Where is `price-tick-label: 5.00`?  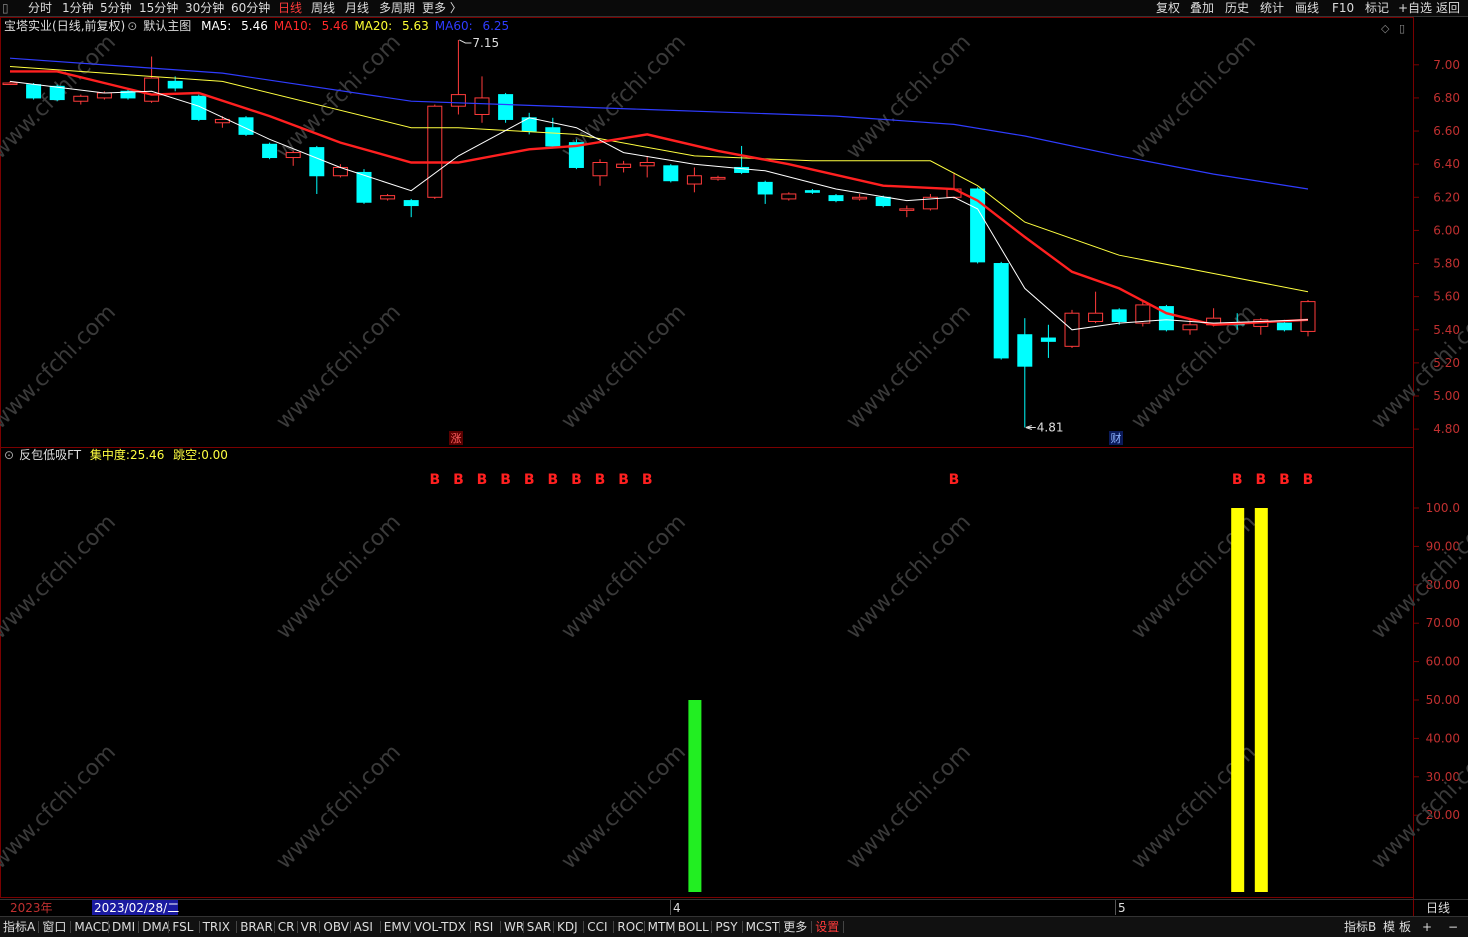 price-tick-label: 5.00 is located at coordinates (1446, 396).